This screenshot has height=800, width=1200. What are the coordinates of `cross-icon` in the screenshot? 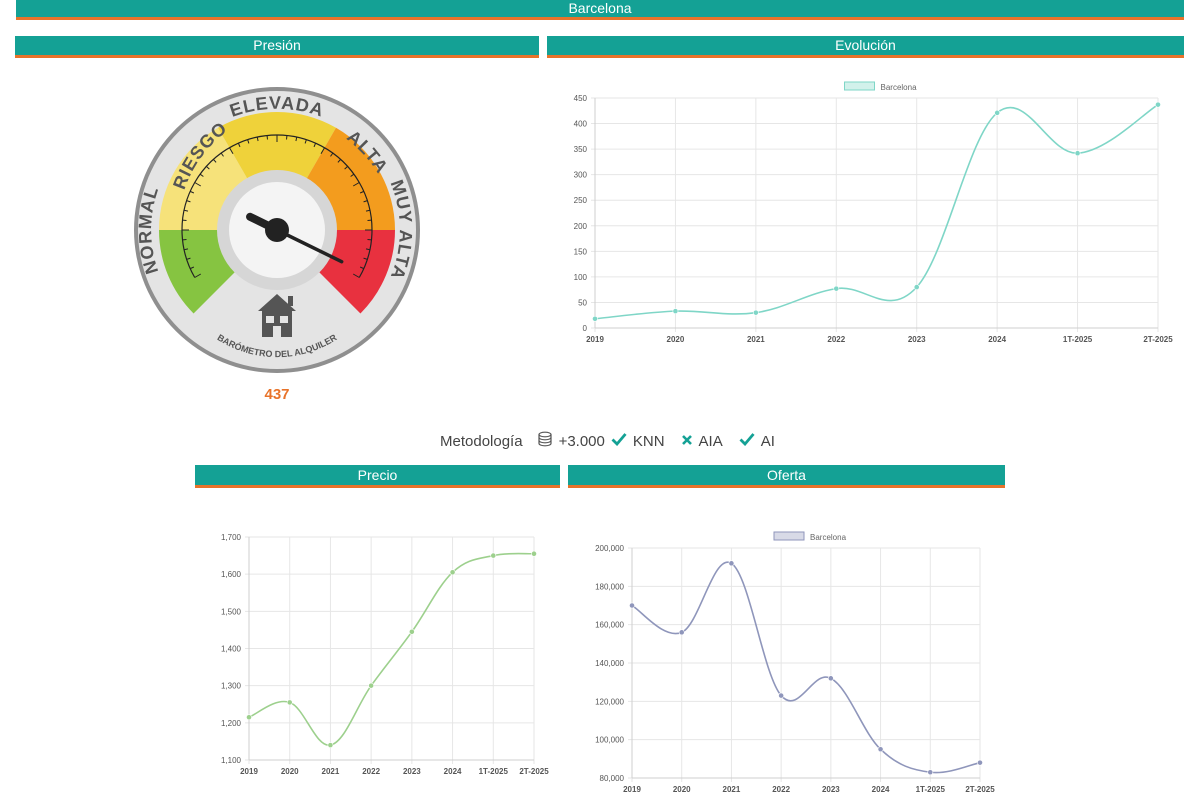 It's located at (687, 441).